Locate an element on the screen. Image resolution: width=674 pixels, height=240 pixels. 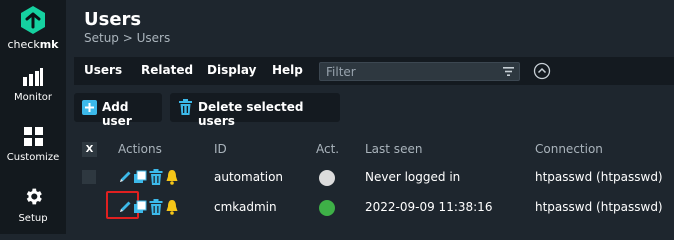
filter-input is located at coordinates (413, 71).